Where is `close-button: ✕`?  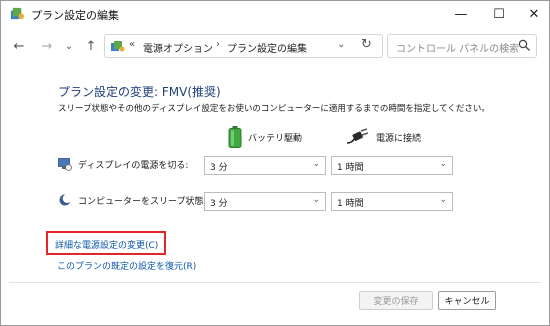
close-button: ✕ is located at coordinates (533, 14).